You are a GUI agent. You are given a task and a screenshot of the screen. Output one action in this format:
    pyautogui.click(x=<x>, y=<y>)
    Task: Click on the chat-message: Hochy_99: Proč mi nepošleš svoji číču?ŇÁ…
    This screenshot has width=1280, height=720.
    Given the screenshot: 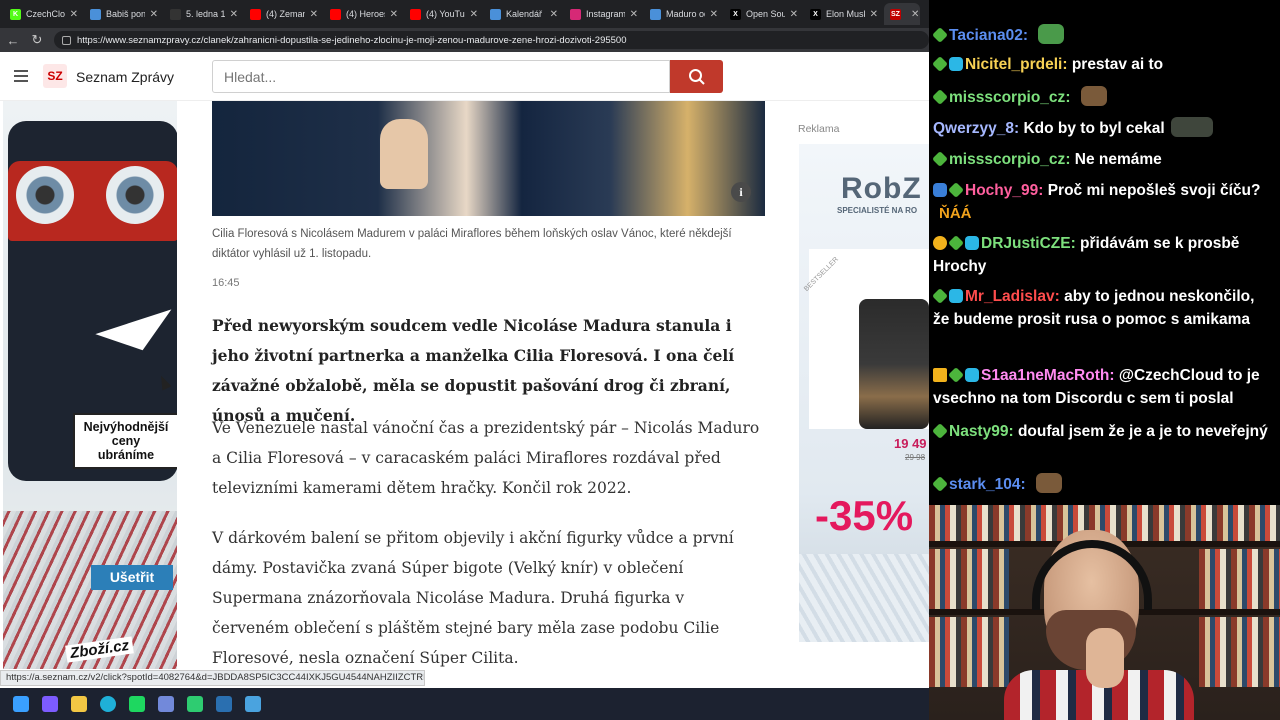 What is the action you would take?
    pyautogui.click(x=1103, y=202)
    